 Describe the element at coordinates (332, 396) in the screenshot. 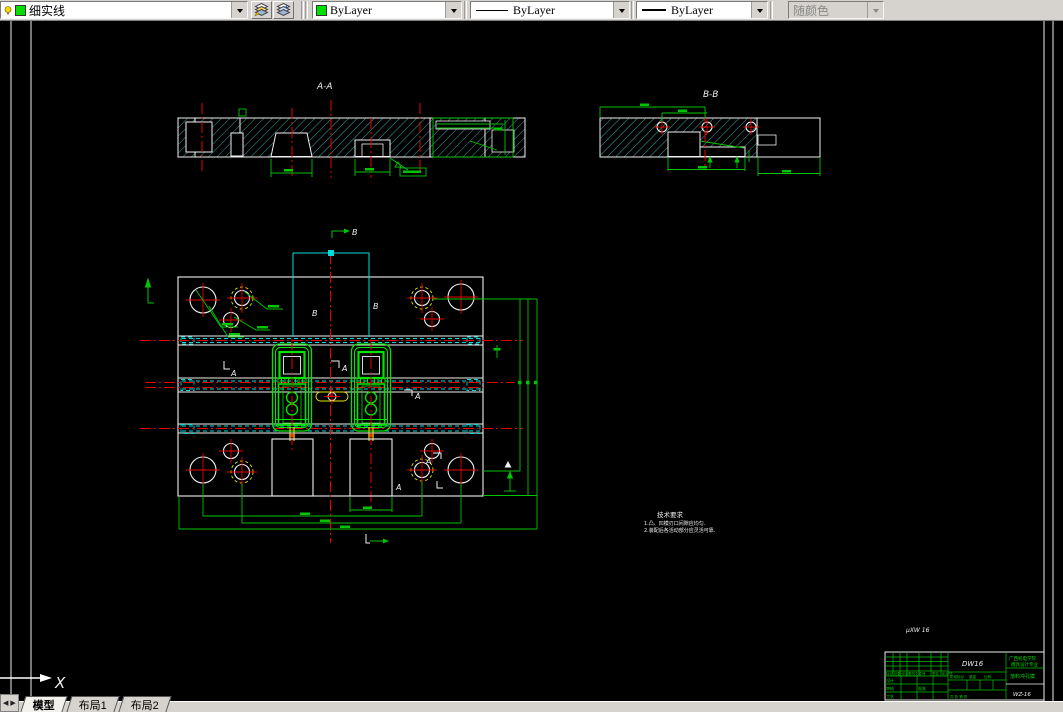

I see `center-slot` at that location.